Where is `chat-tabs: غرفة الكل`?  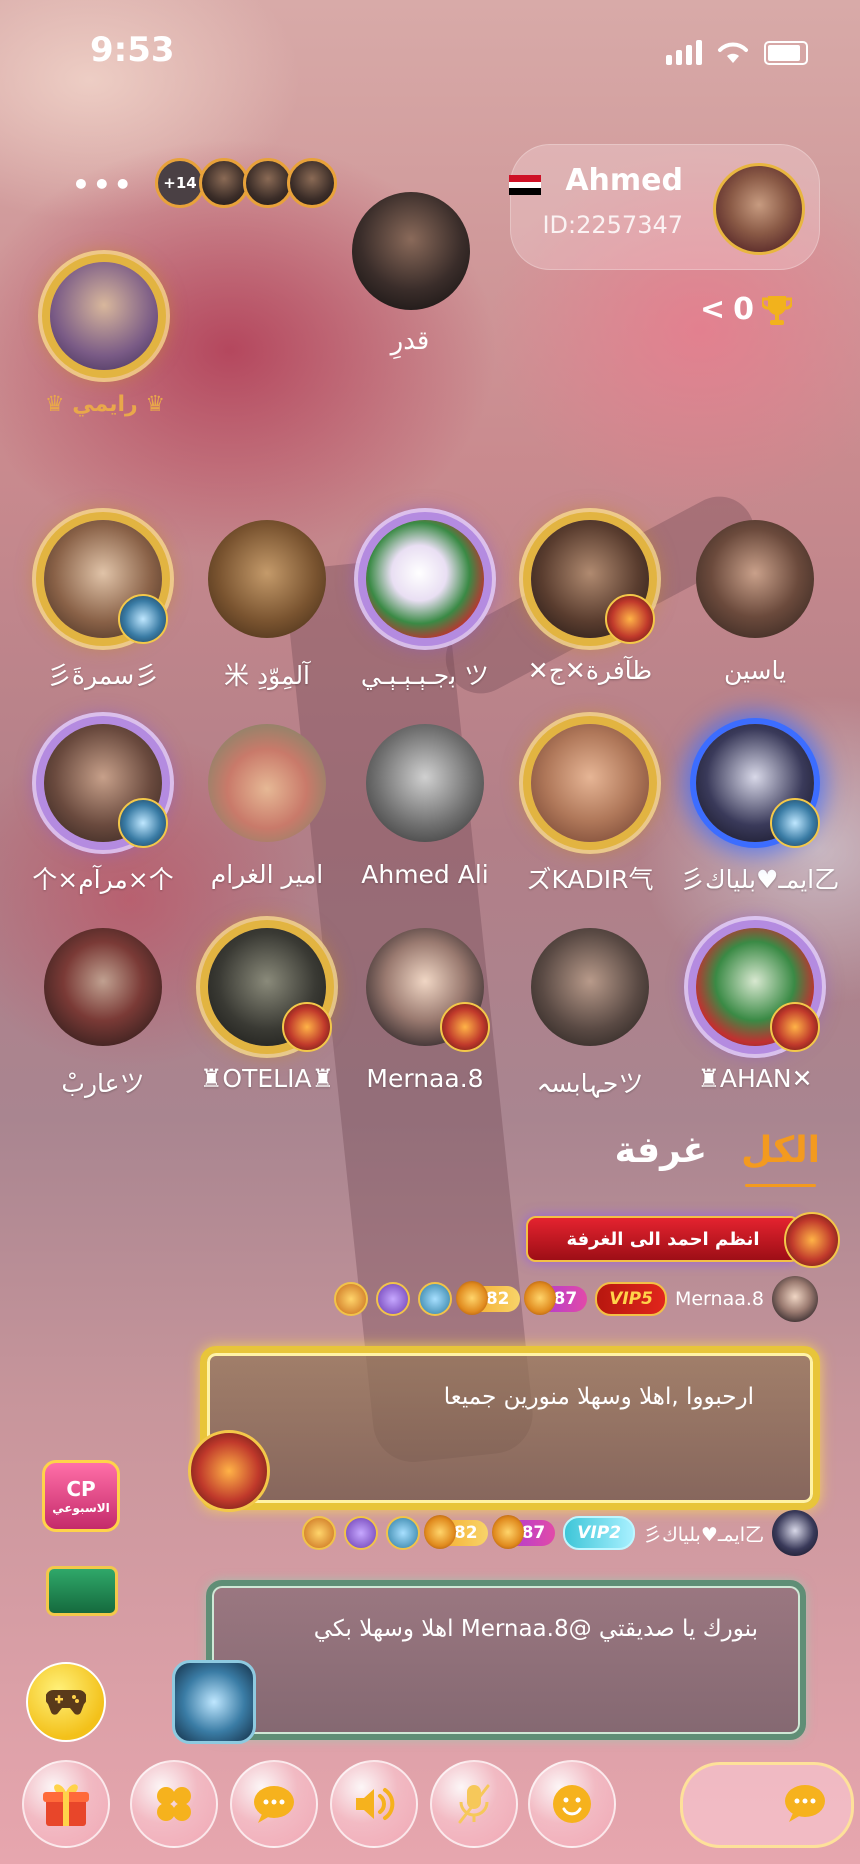
chat-tabs: غرفة الكل is located at coordinates (717, 1158).